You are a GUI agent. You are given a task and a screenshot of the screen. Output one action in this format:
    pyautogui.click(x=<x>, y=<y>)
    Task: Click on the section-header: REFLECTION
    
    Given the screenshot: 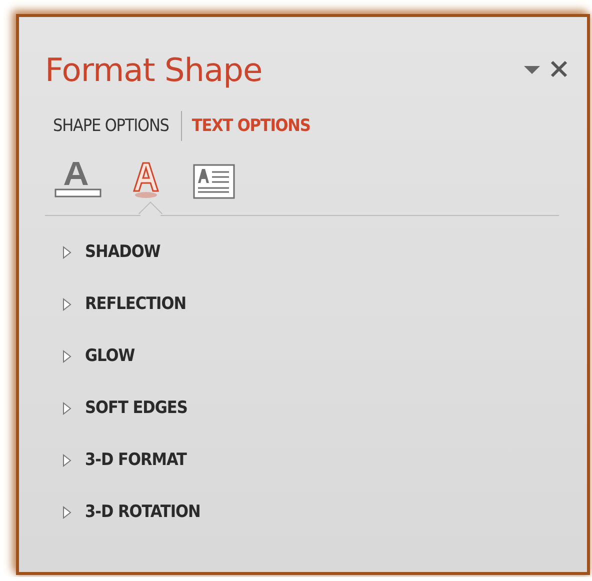 What is the action you would take?
    pyautogui.click(x=303, y=304)
    